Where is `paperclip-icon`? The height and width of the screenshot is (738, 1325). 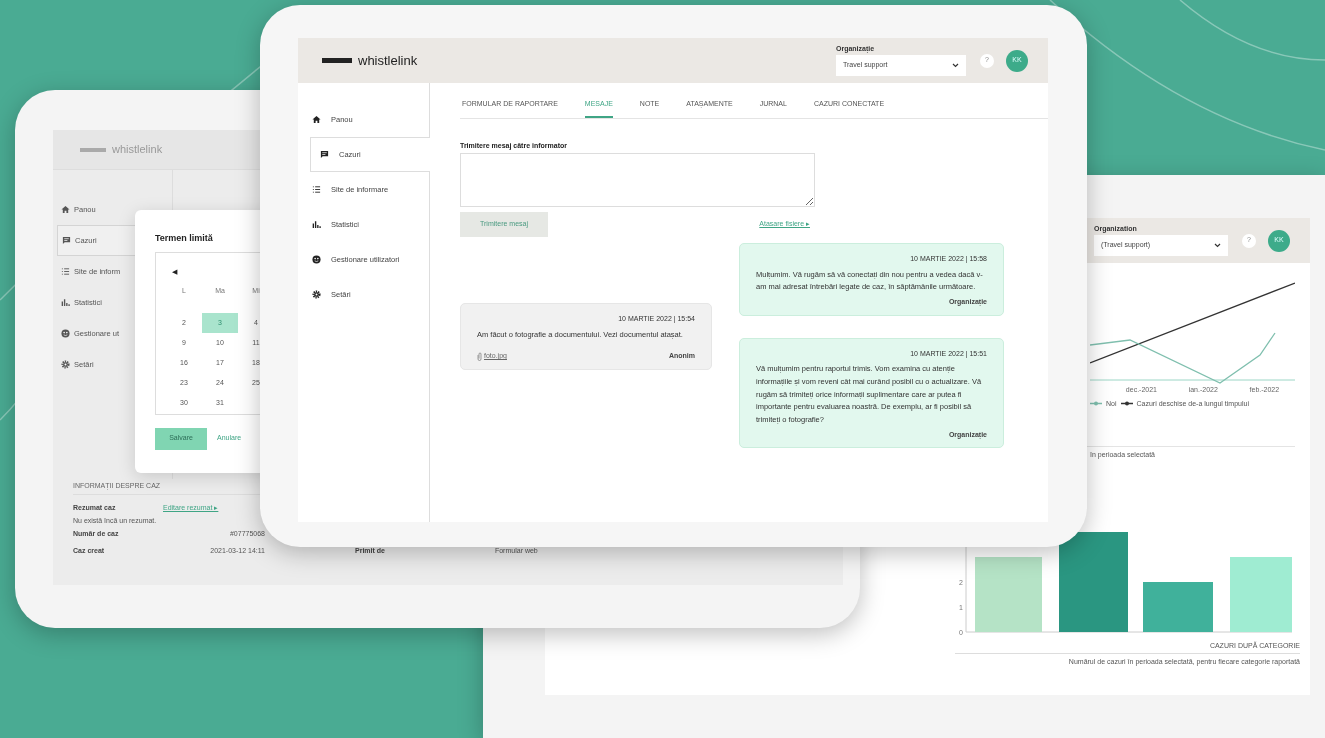
paperclip-icon is located at coordinates (479, 356).